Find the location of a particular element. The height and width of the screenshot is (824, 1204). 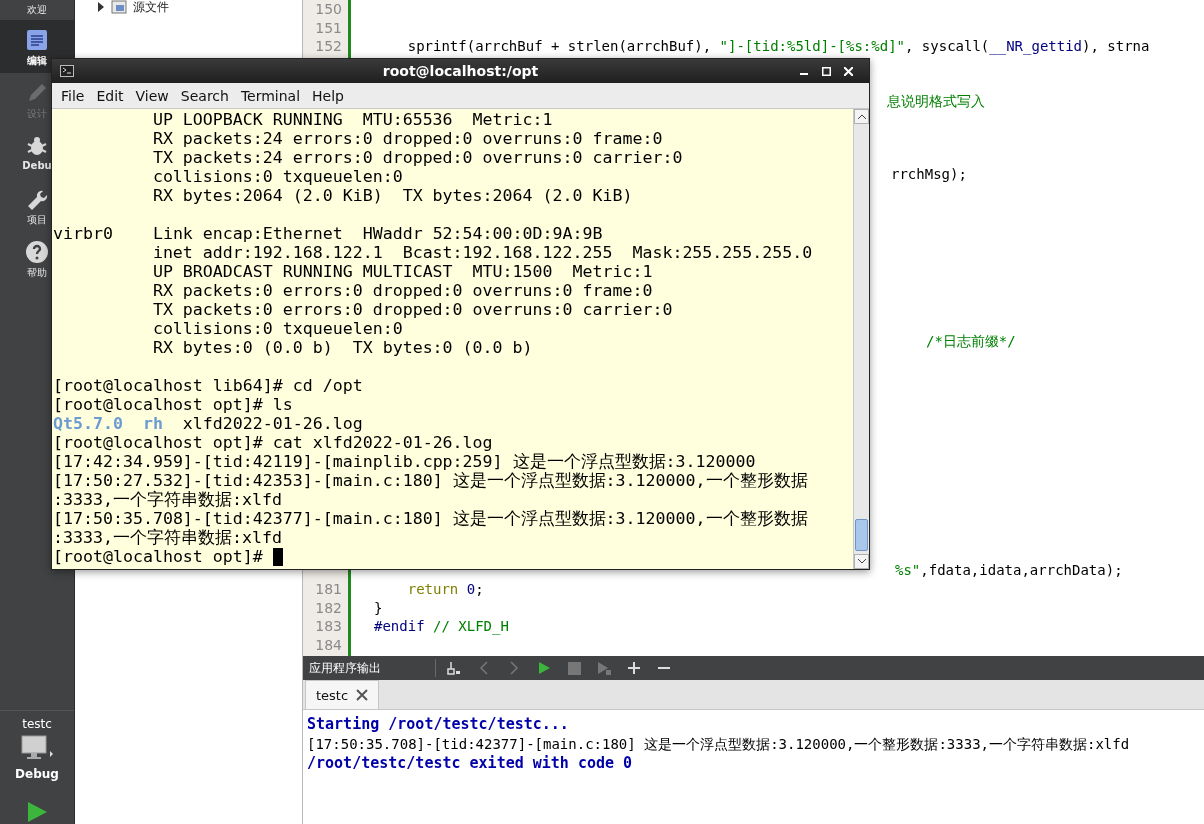

plus-icon is located at coordinates (634, 668).